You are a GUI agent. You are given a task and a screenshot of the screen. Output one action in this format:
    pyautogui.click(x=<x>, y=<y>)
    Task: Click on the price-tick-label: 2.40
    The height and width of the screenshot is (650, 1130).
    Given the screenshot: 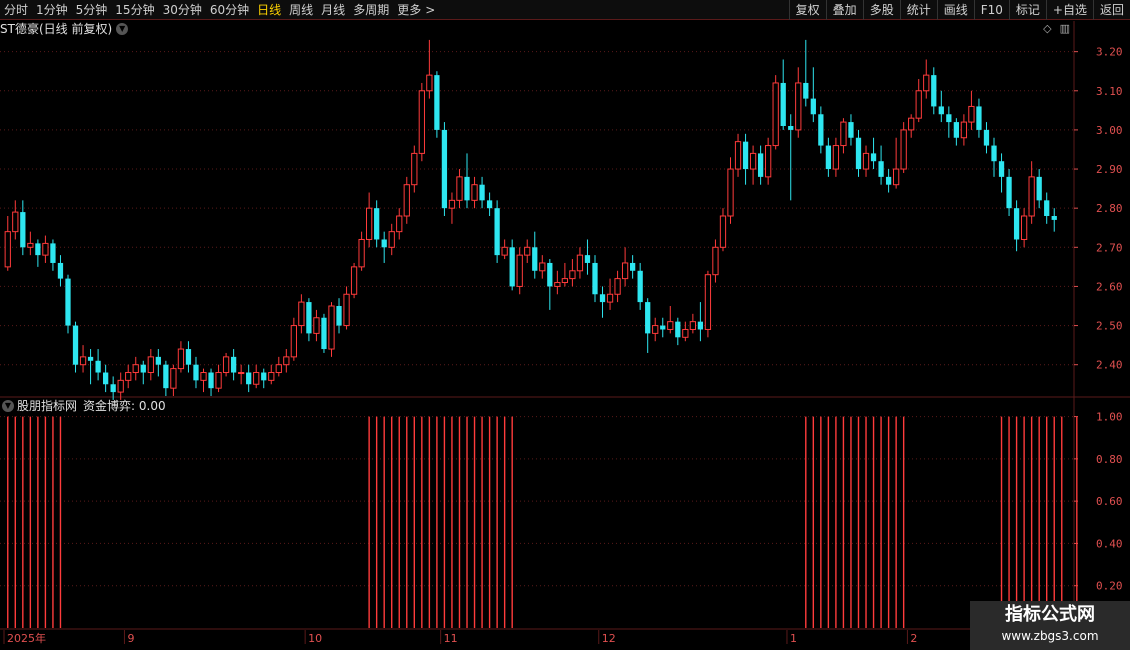 What is the action you would take?
    pyautogui.click(x=1109, y=365)
    